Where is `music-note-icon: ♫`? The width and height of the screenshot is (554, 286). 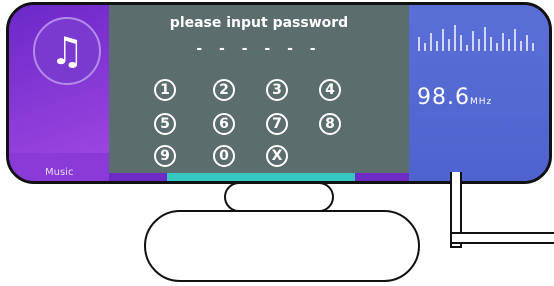 music-note-icon: ♫ is located at coordinates (67, 51).